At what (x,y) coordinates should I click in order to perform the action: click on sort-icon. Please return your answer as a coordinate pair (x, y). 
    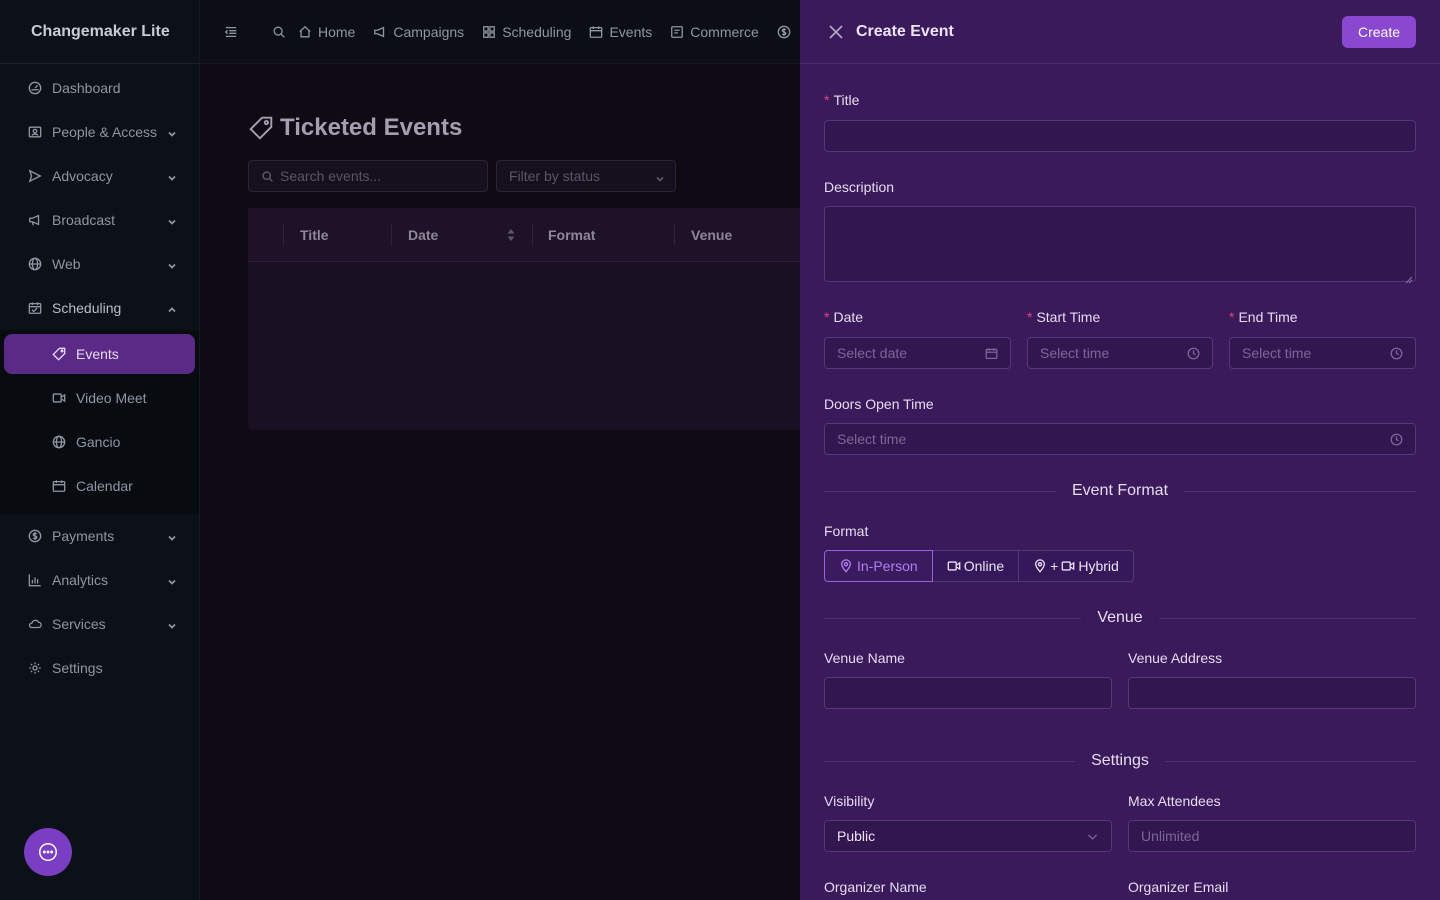
    Looking at the image, I should click on (511, 237).